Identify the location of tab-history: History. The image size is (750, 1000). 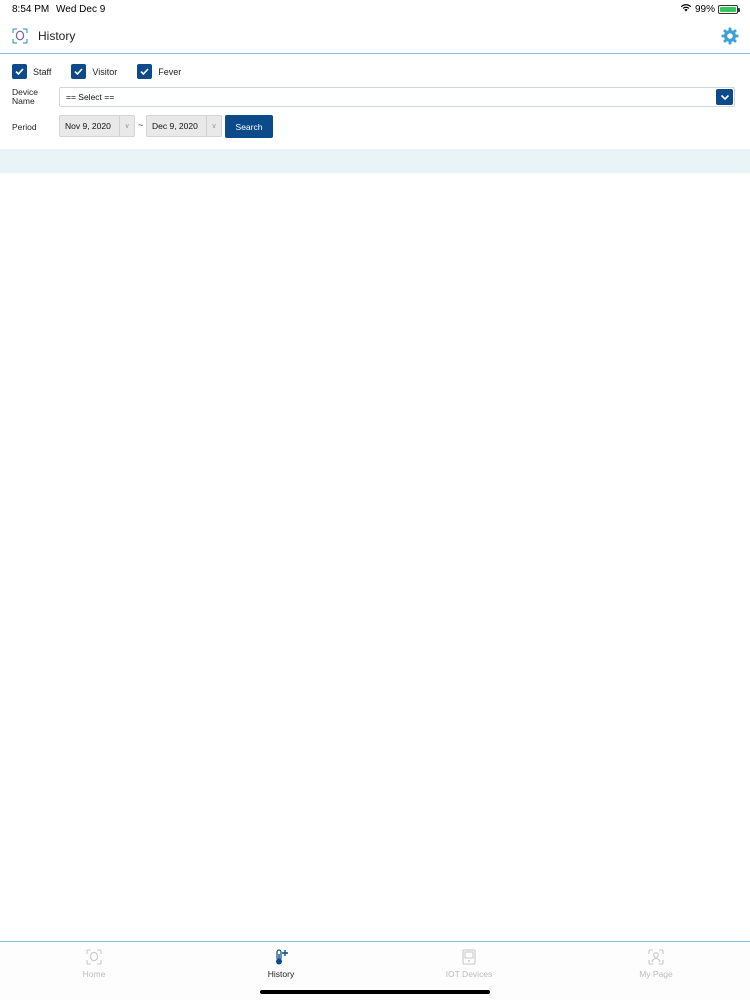
(281, 963).